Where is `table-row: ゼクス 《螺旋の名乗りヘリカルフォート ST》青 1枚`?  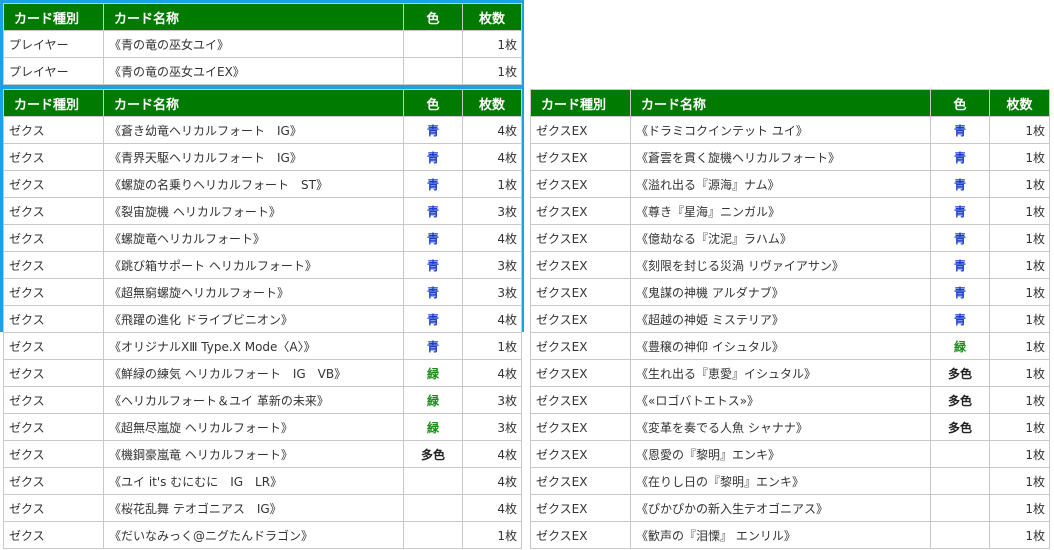
table-row: ゼクス 《螺旋の名乗りヘリカルフォート ST》青 1枚 is located at coordinates (262, 184).